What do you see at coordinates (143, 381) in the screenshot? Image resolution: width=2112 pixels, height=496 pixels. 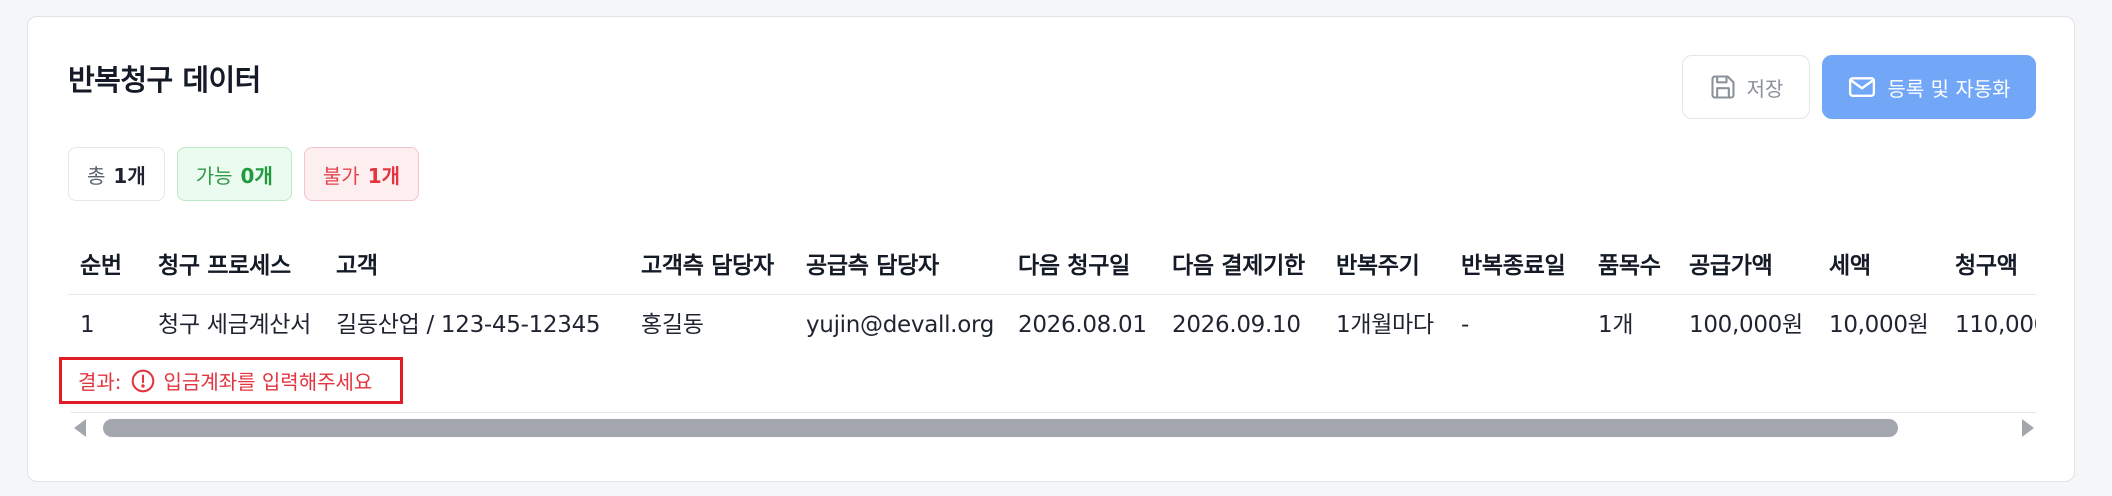 I see `alert-circle-icon` at bounding box center [143, 381].